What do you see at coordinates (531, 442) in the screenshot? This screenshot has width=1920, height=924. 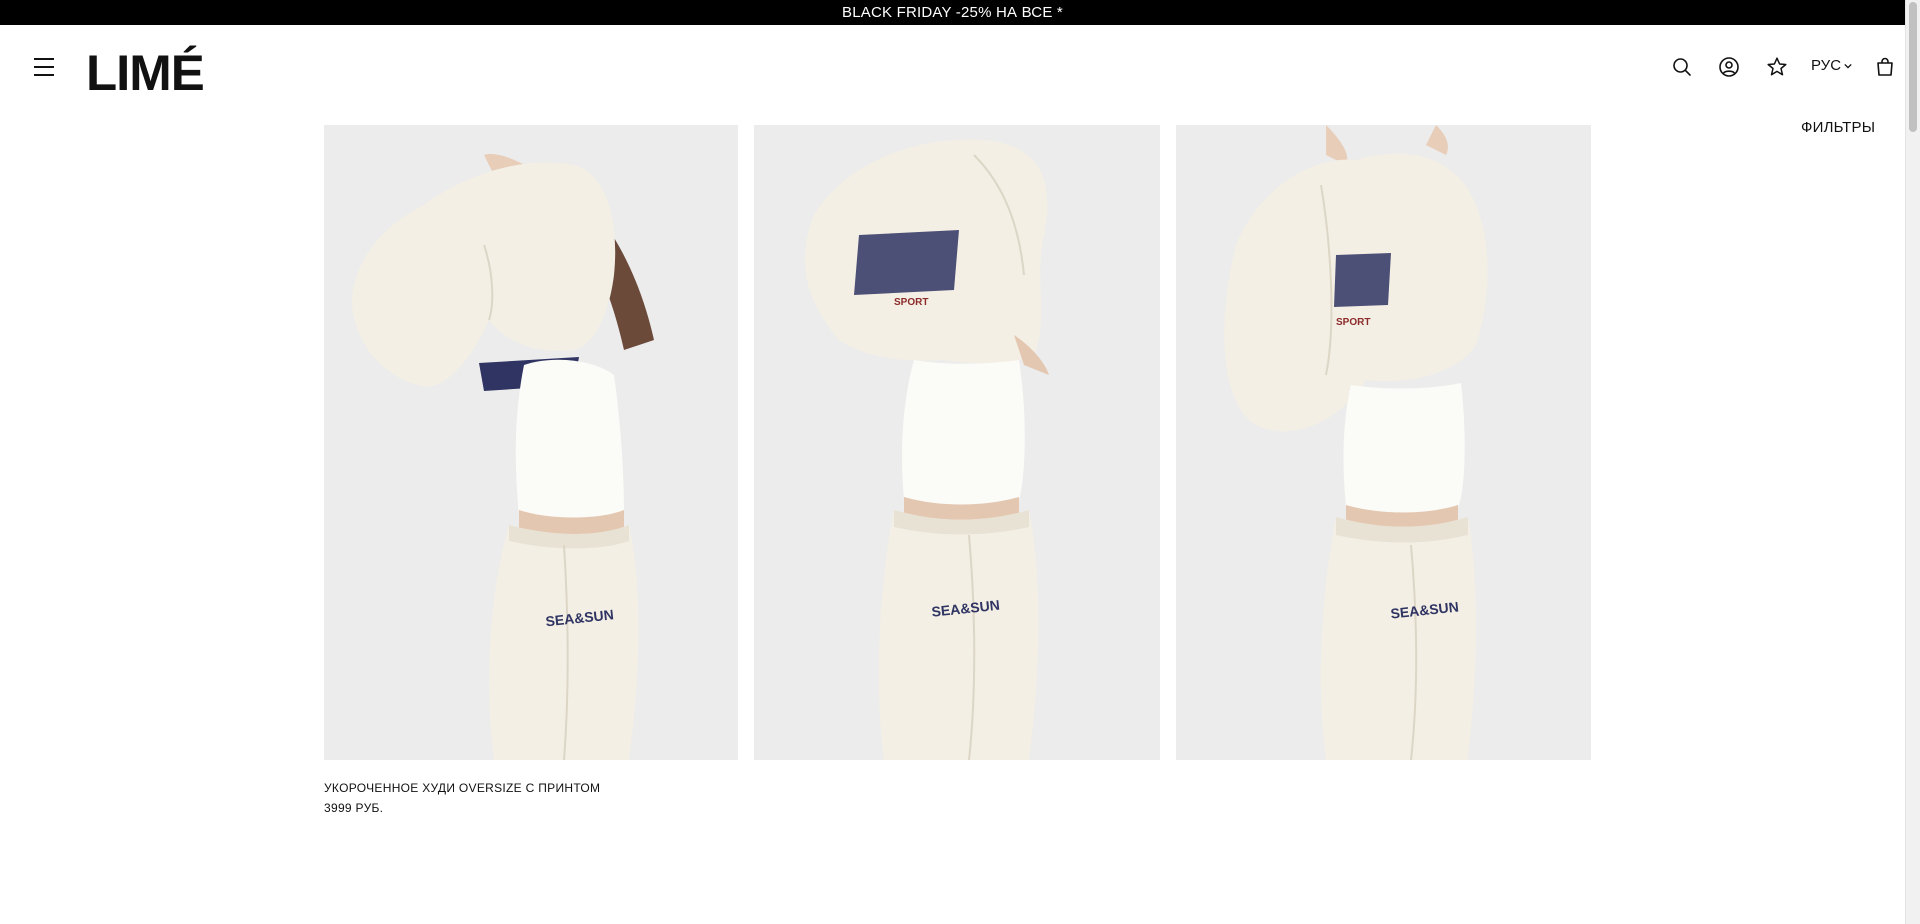 I see `product-photo-1: SEA&SUN` at bounding box center [531, 442].